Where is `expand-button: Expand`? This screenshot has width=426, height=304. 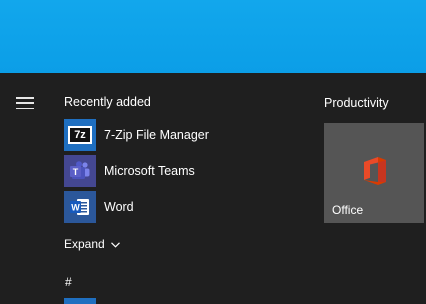 expand-button: Expand is located at coordinates (92, 244).